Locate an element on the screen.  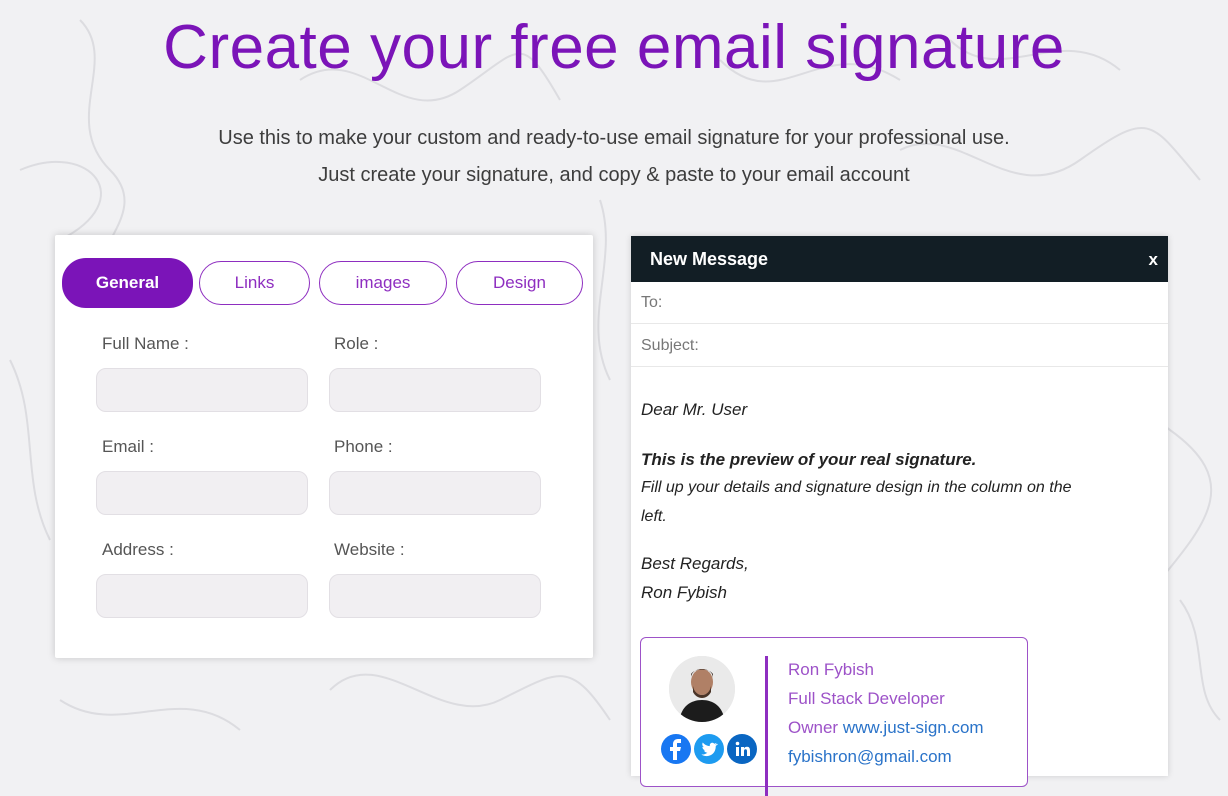
signature-owner-prefix: Owner is located at coordinates (813, 727).